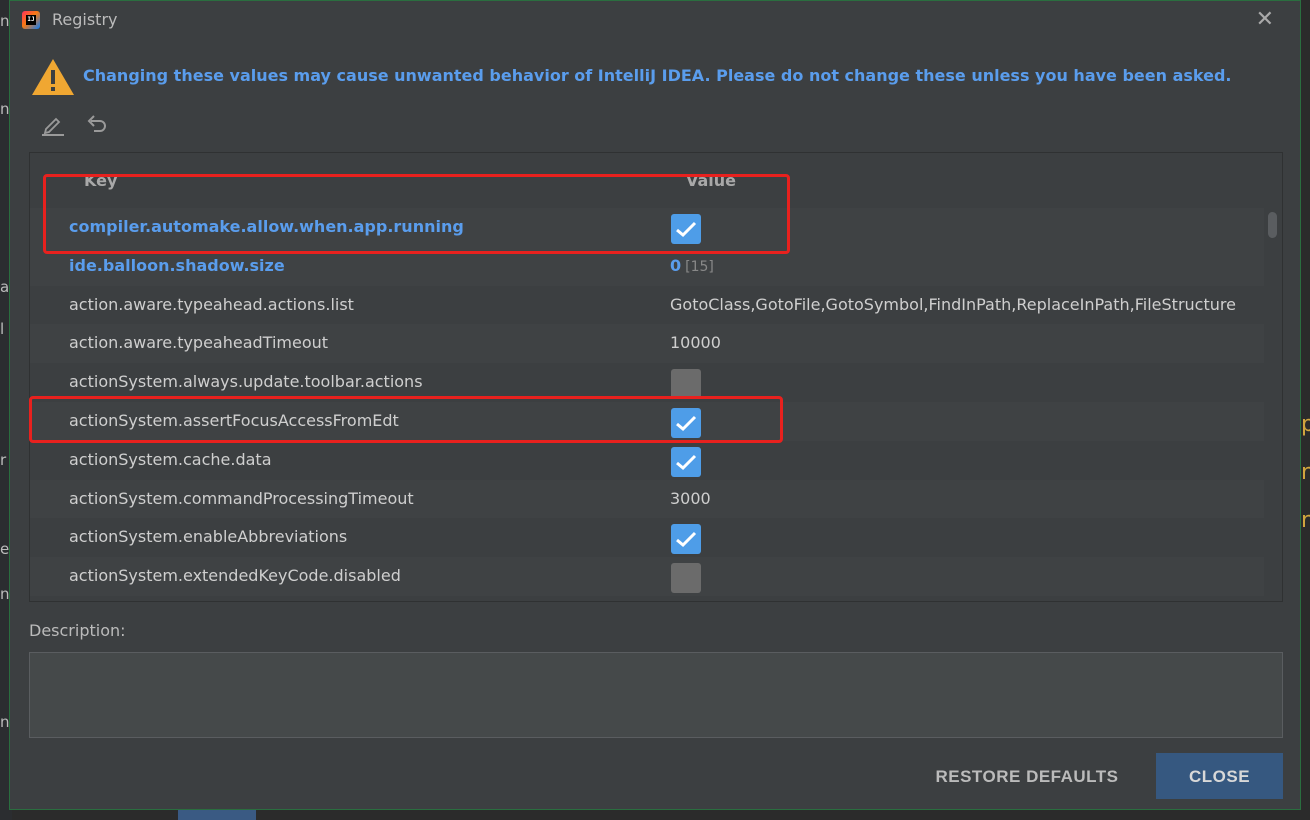 The image size is (1310, 820). What do you see at coordinates (648, 421) in the screenshot?
I see `table-row: actionSystem.assertFocusAccessFromEdt` at bounding box center [648, 421].